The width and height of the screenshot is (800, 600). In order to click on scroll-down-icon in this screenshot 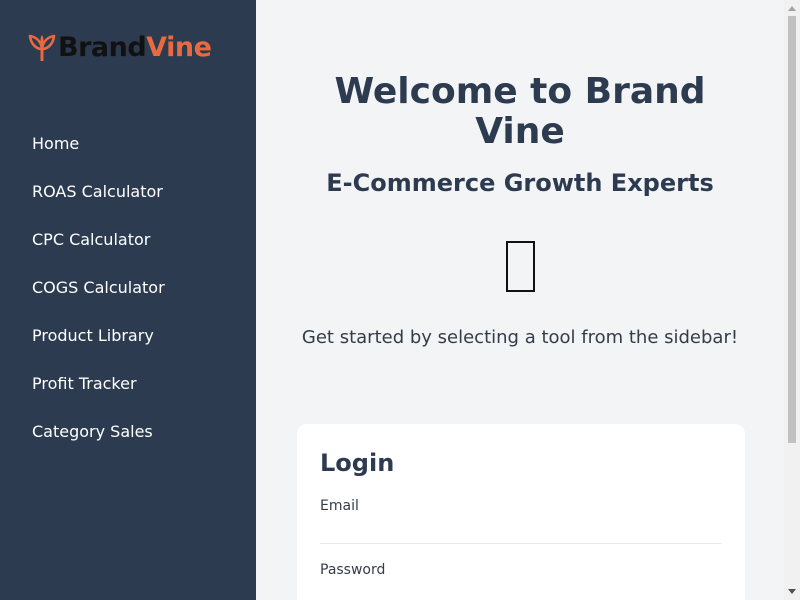, I will do `click(792, 591)`.